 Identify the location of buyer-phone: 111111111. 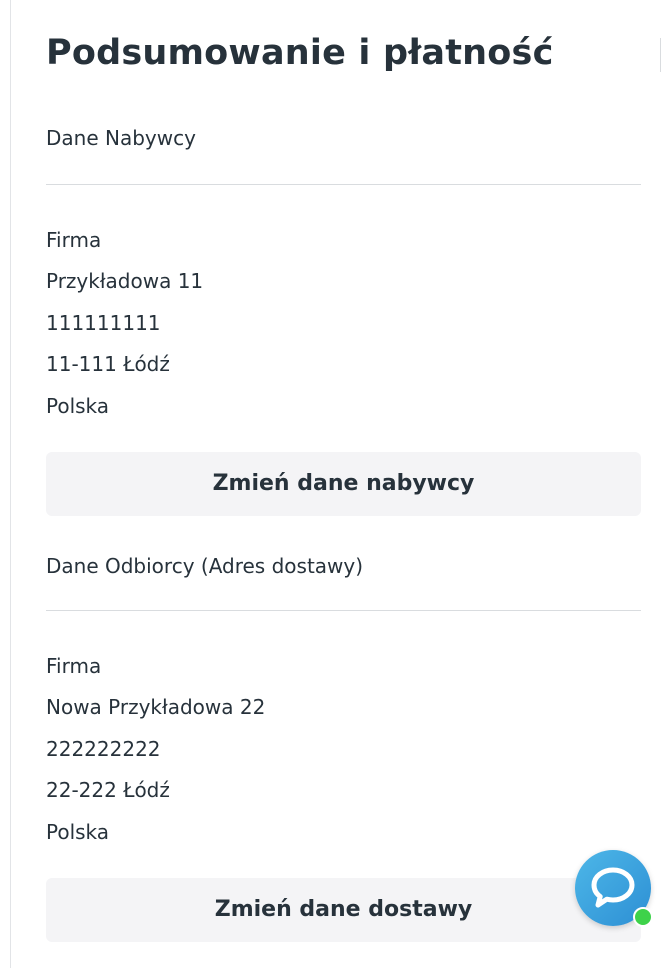
(103, 323).